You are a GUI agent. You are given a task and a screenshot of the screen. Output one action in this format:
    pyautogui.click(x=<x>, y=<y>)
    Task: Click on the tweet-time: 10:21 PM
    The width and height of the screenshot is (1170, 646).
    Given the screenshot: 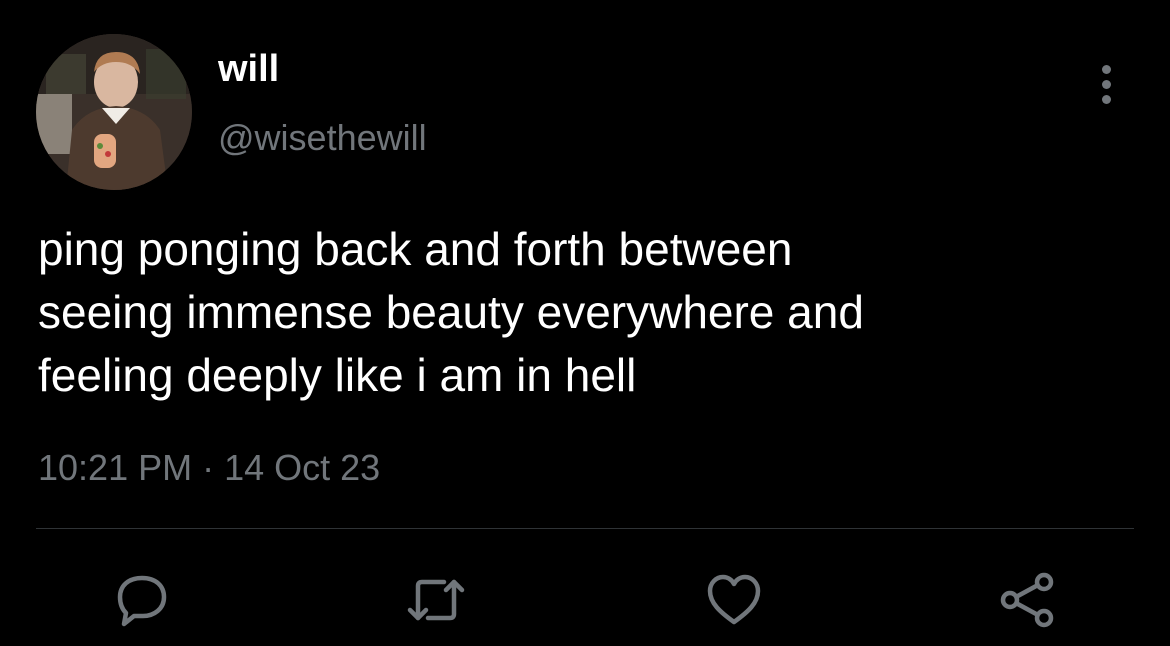 What is the action you would take?
    pyautogui.click(x=115, y=467)
    